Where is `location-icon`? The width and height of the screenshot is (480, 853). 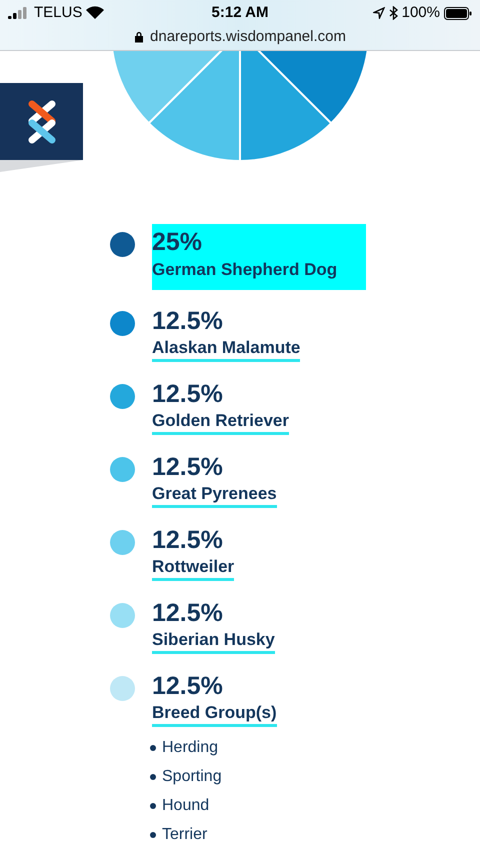 location-icon is located at coordinates (378, 13).